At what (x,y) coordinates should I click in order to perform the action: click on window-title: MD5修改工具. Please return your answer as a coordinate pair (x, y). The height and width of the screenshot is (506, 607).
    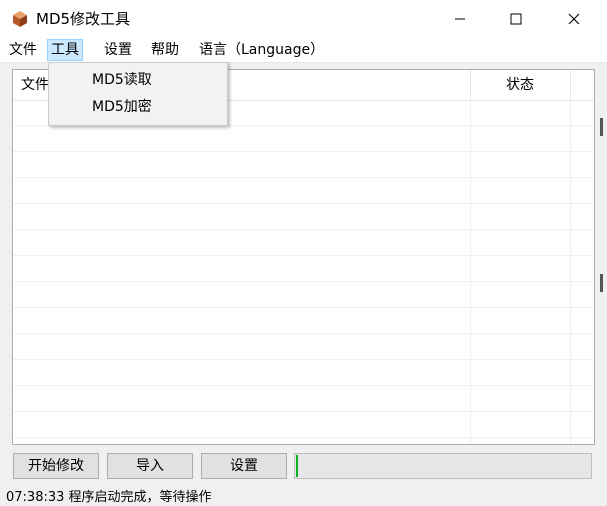
    Looking at the image, I should click on (83, 19).